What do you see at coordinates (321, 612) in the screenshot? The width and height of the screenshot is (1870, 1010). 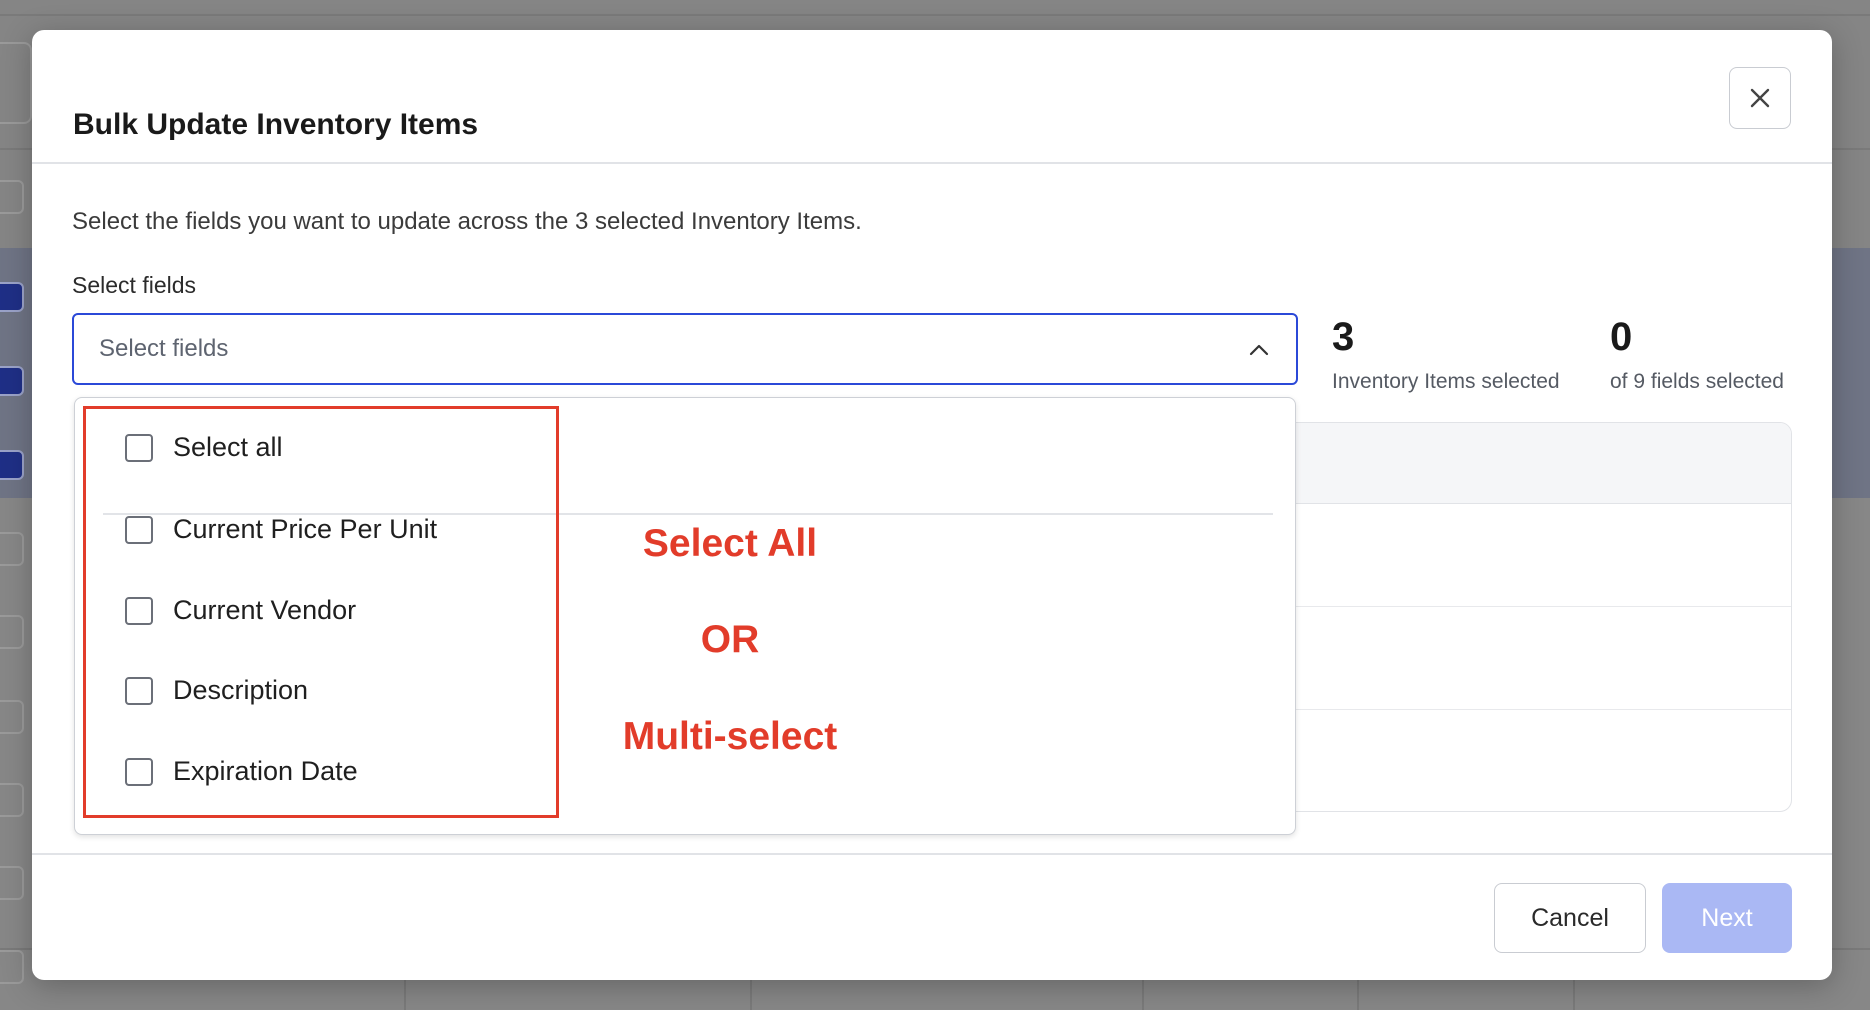 I see `annotation-highlight-box` at bounding box center [321, 612].